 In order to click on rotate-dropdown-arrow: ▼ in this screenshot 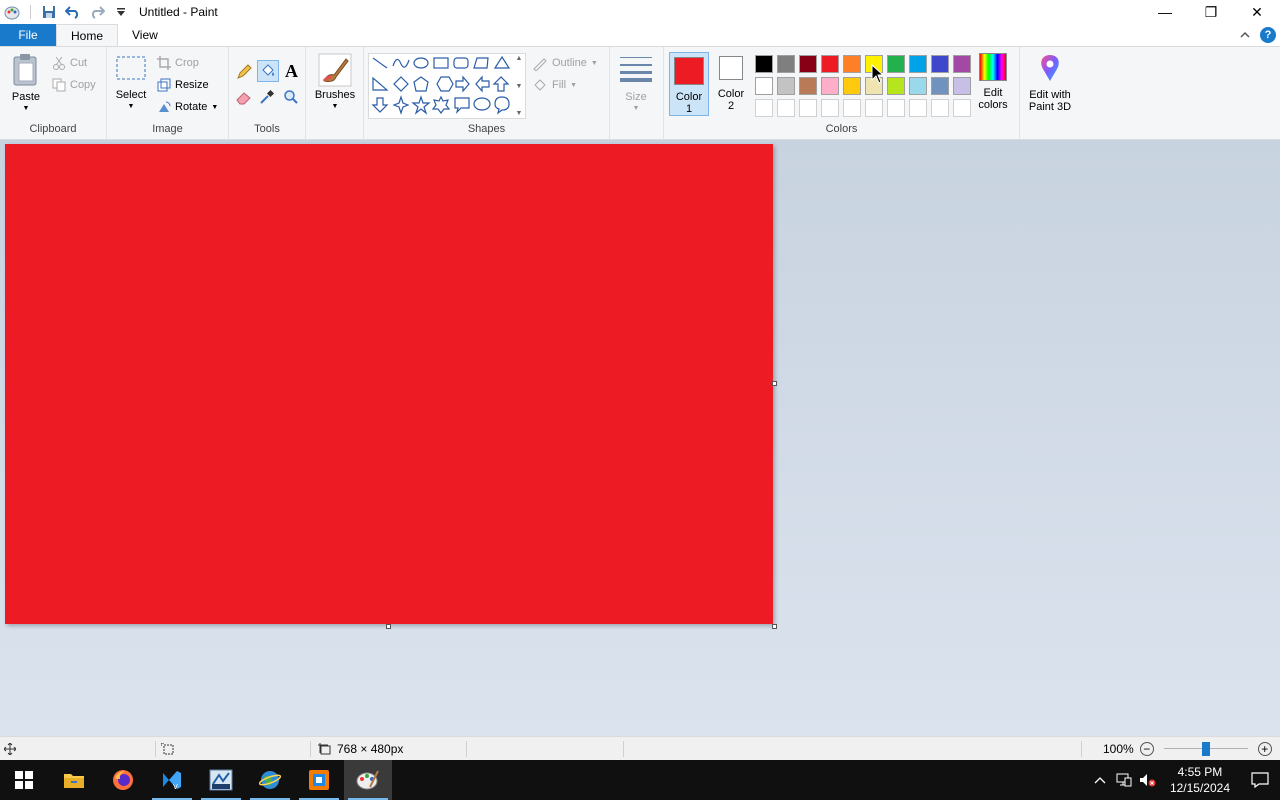, I will do `click(214, 107)`.